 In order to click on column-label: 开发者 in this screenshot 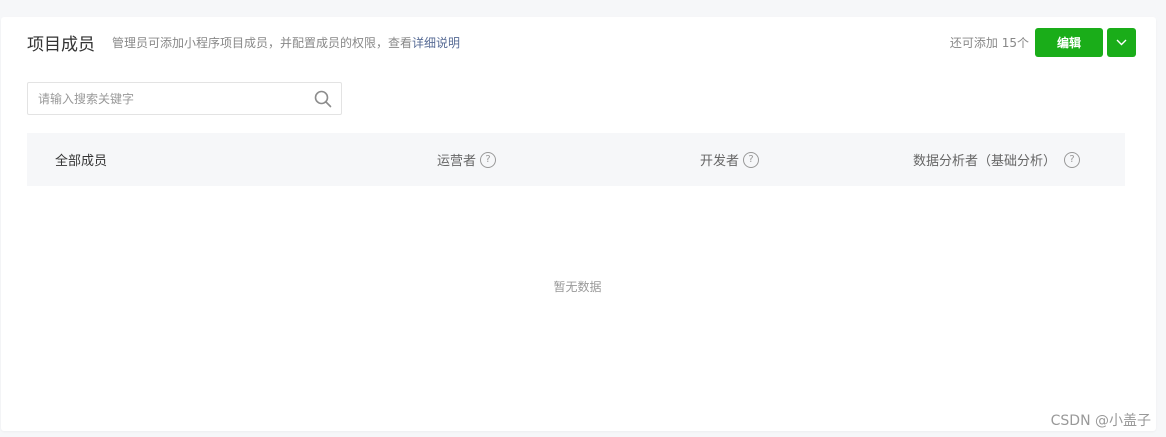, I will do `click(720, 161)`.